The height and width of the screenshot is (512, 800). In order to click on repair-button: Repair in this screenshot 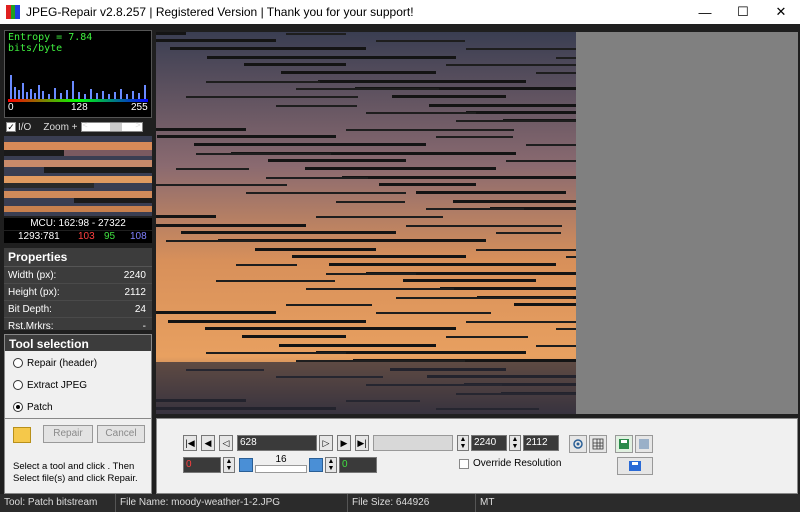, I will do `click(68, 434)`.